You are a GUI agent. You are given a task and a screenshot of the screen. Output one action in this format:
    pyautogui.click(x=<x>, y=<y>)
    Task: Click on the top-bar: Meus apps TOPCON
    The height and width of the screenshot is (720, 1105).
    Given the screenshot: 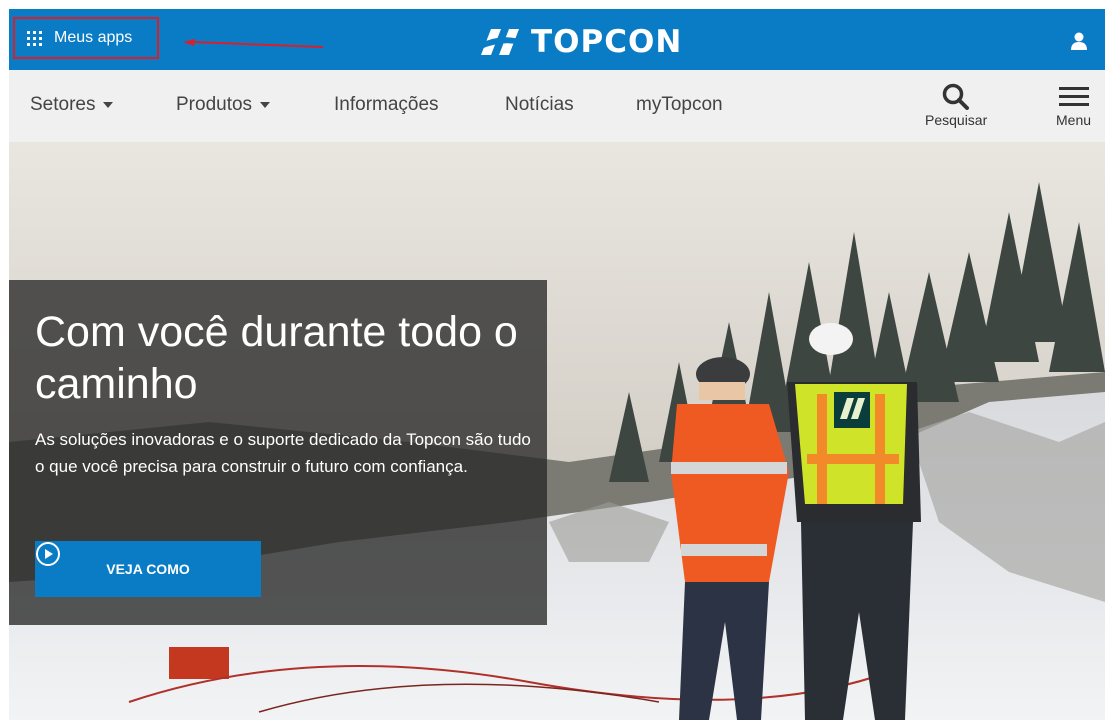 What is the action you would take?
    pyautogui.click(x=557, y=39)
    